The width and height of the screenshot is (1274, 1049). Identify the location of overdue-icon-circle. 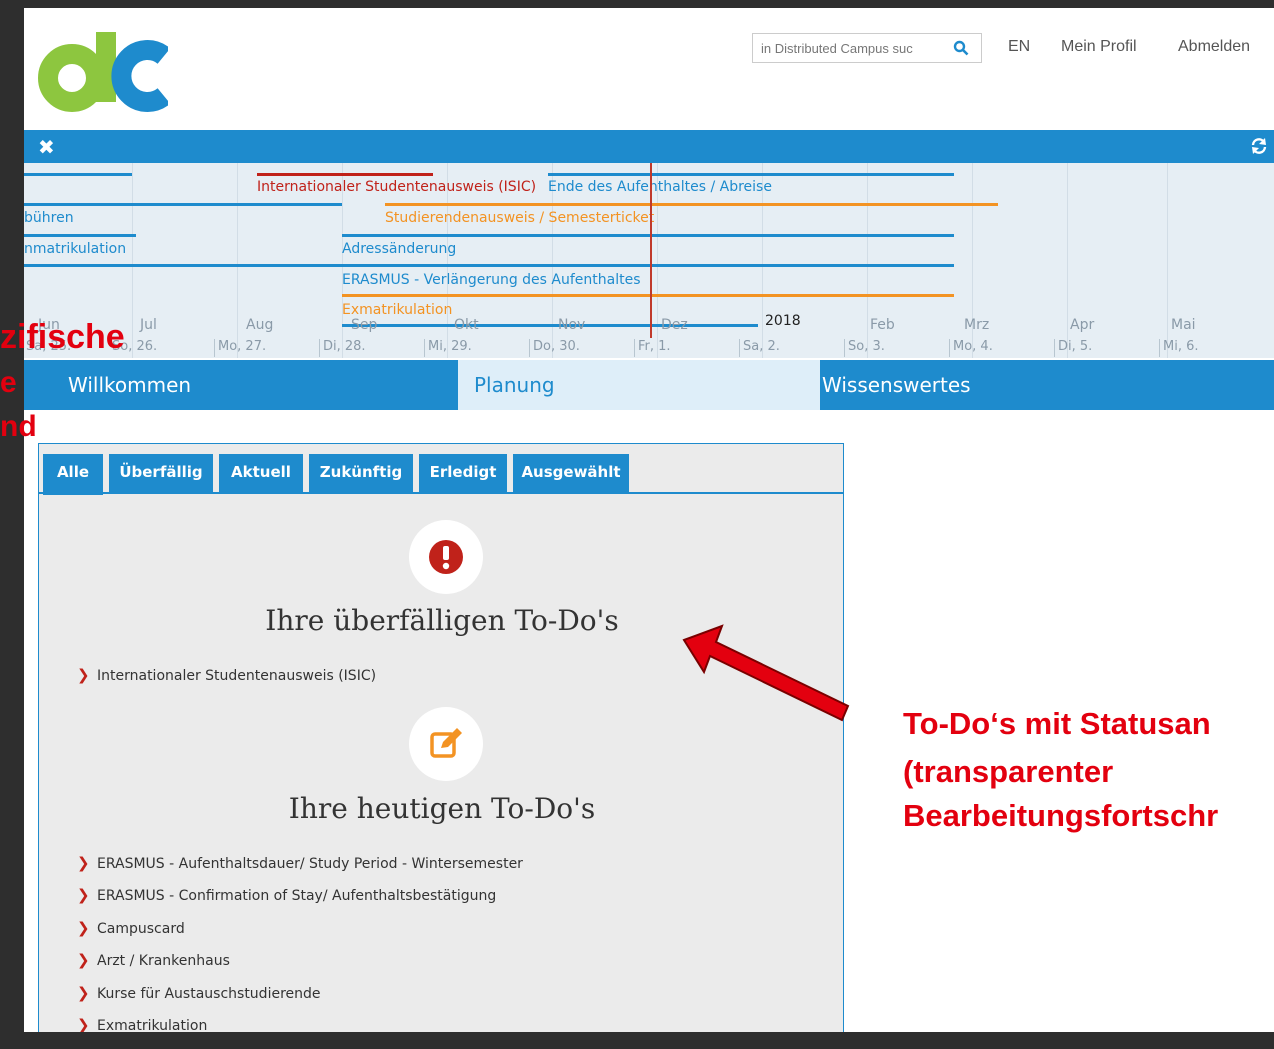
(446, 557).